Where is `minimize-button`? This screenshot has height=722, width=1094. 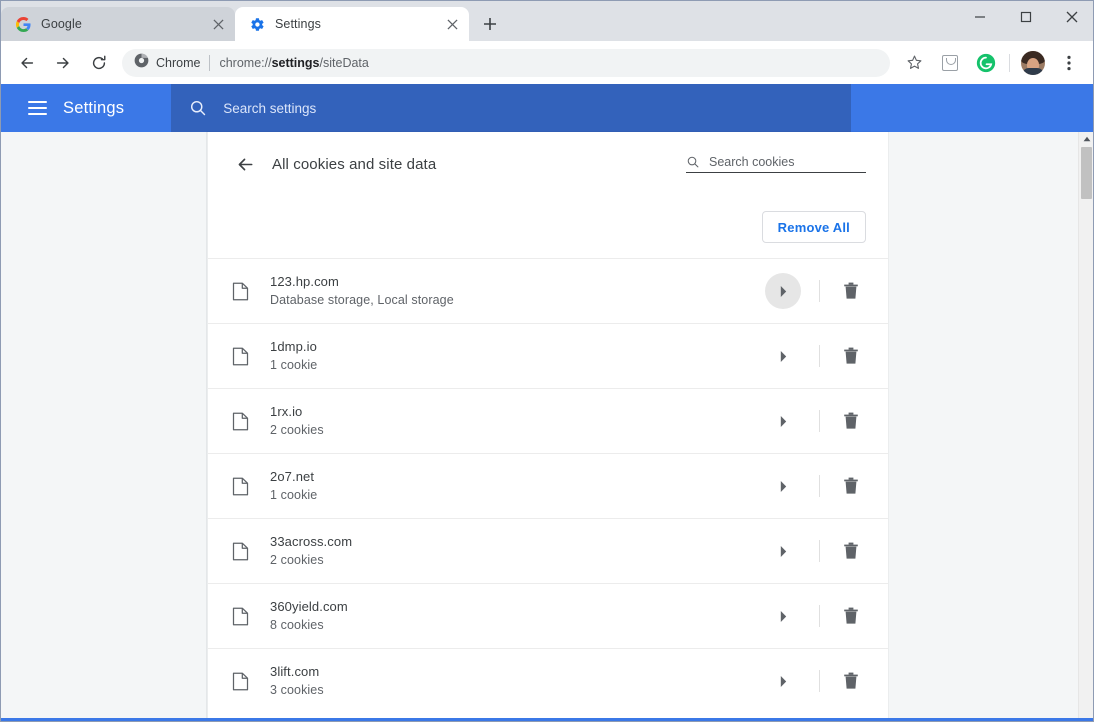 minimize-button is located at coordinates (980, 17).